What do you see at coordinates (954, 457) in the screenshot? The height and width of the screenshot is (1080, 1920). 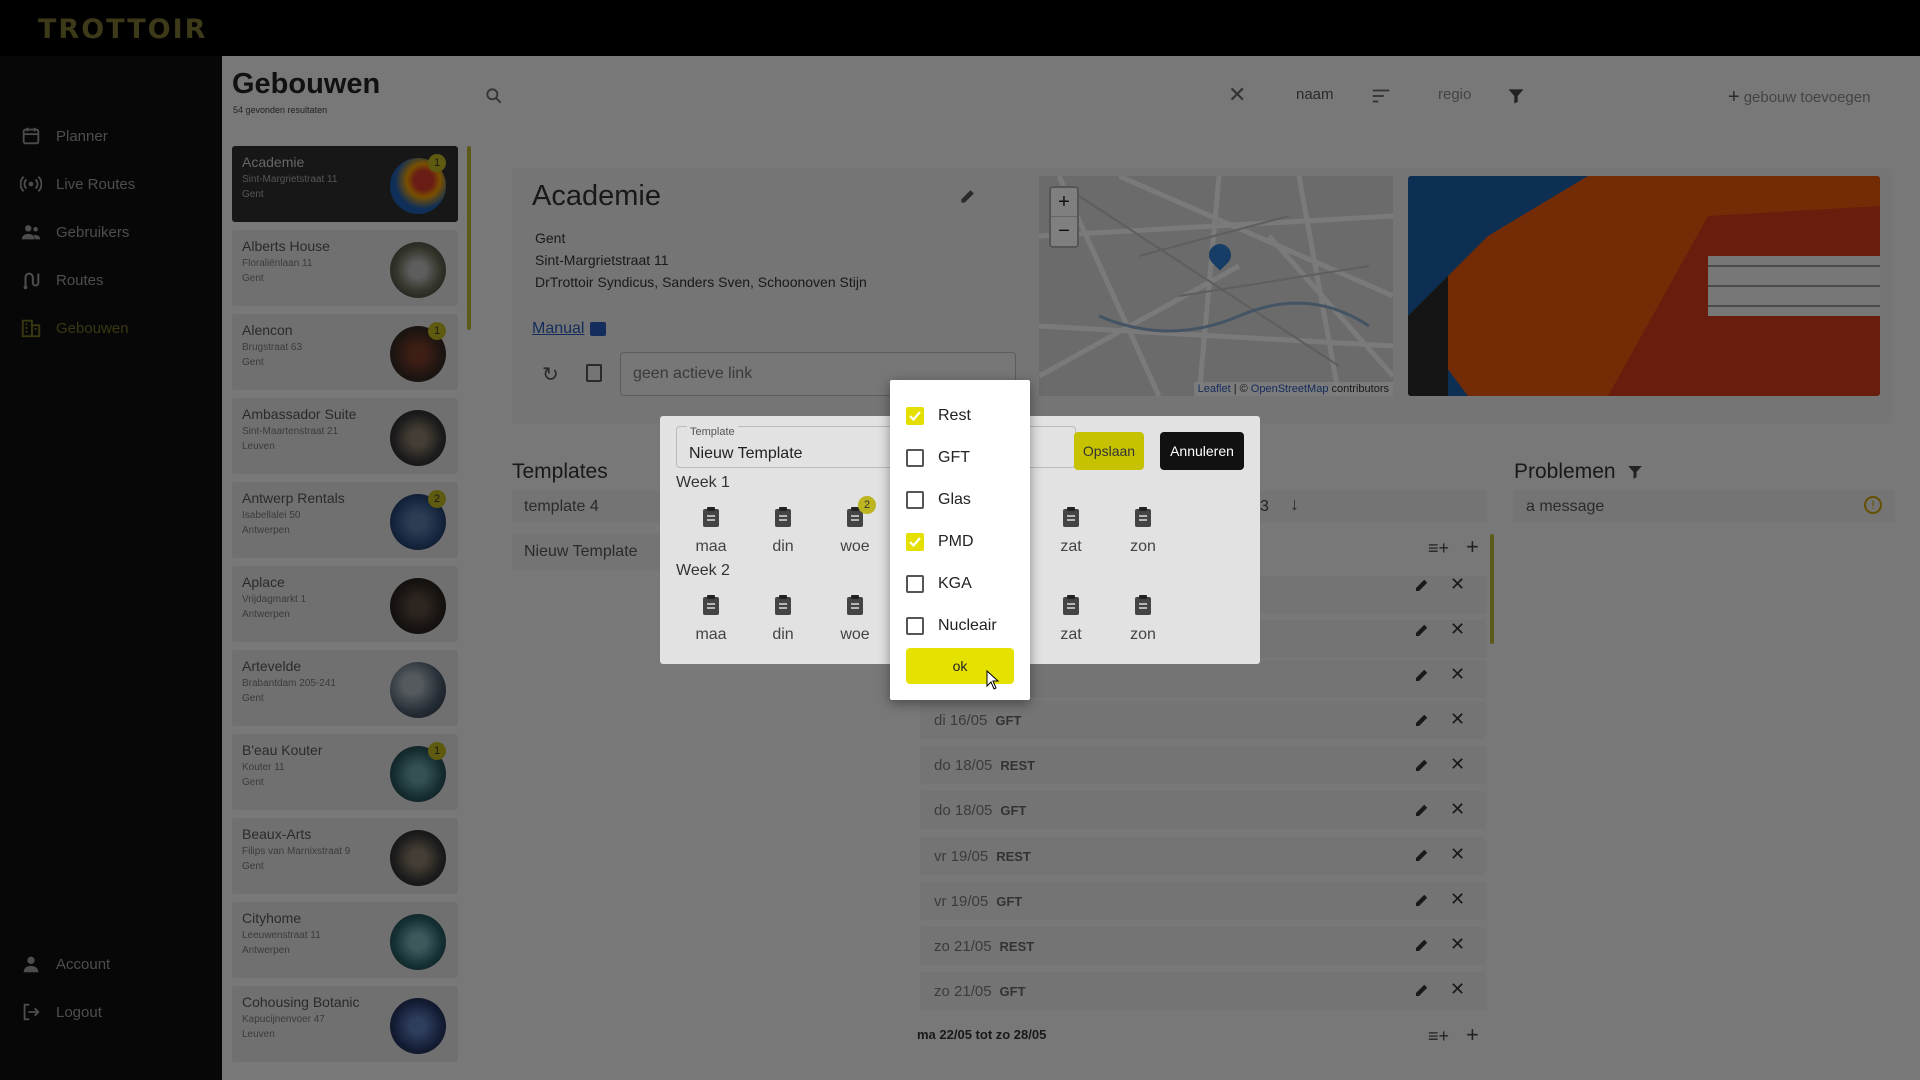 I see `option-label: GFT` at bounding box center [954, 457].